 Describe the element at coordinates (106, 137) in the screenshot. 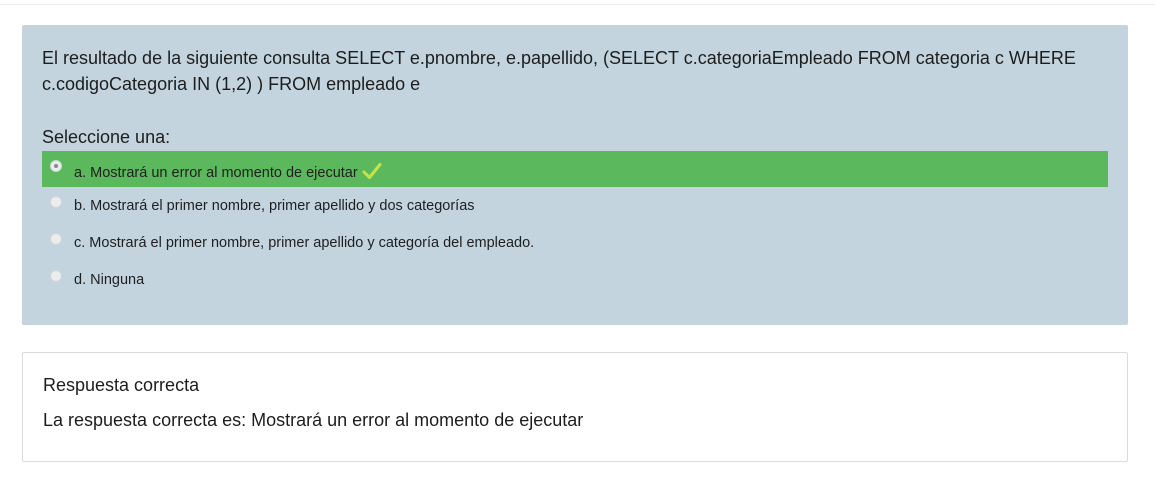

I see `answer-prompt: Seleccione una:` at that location.